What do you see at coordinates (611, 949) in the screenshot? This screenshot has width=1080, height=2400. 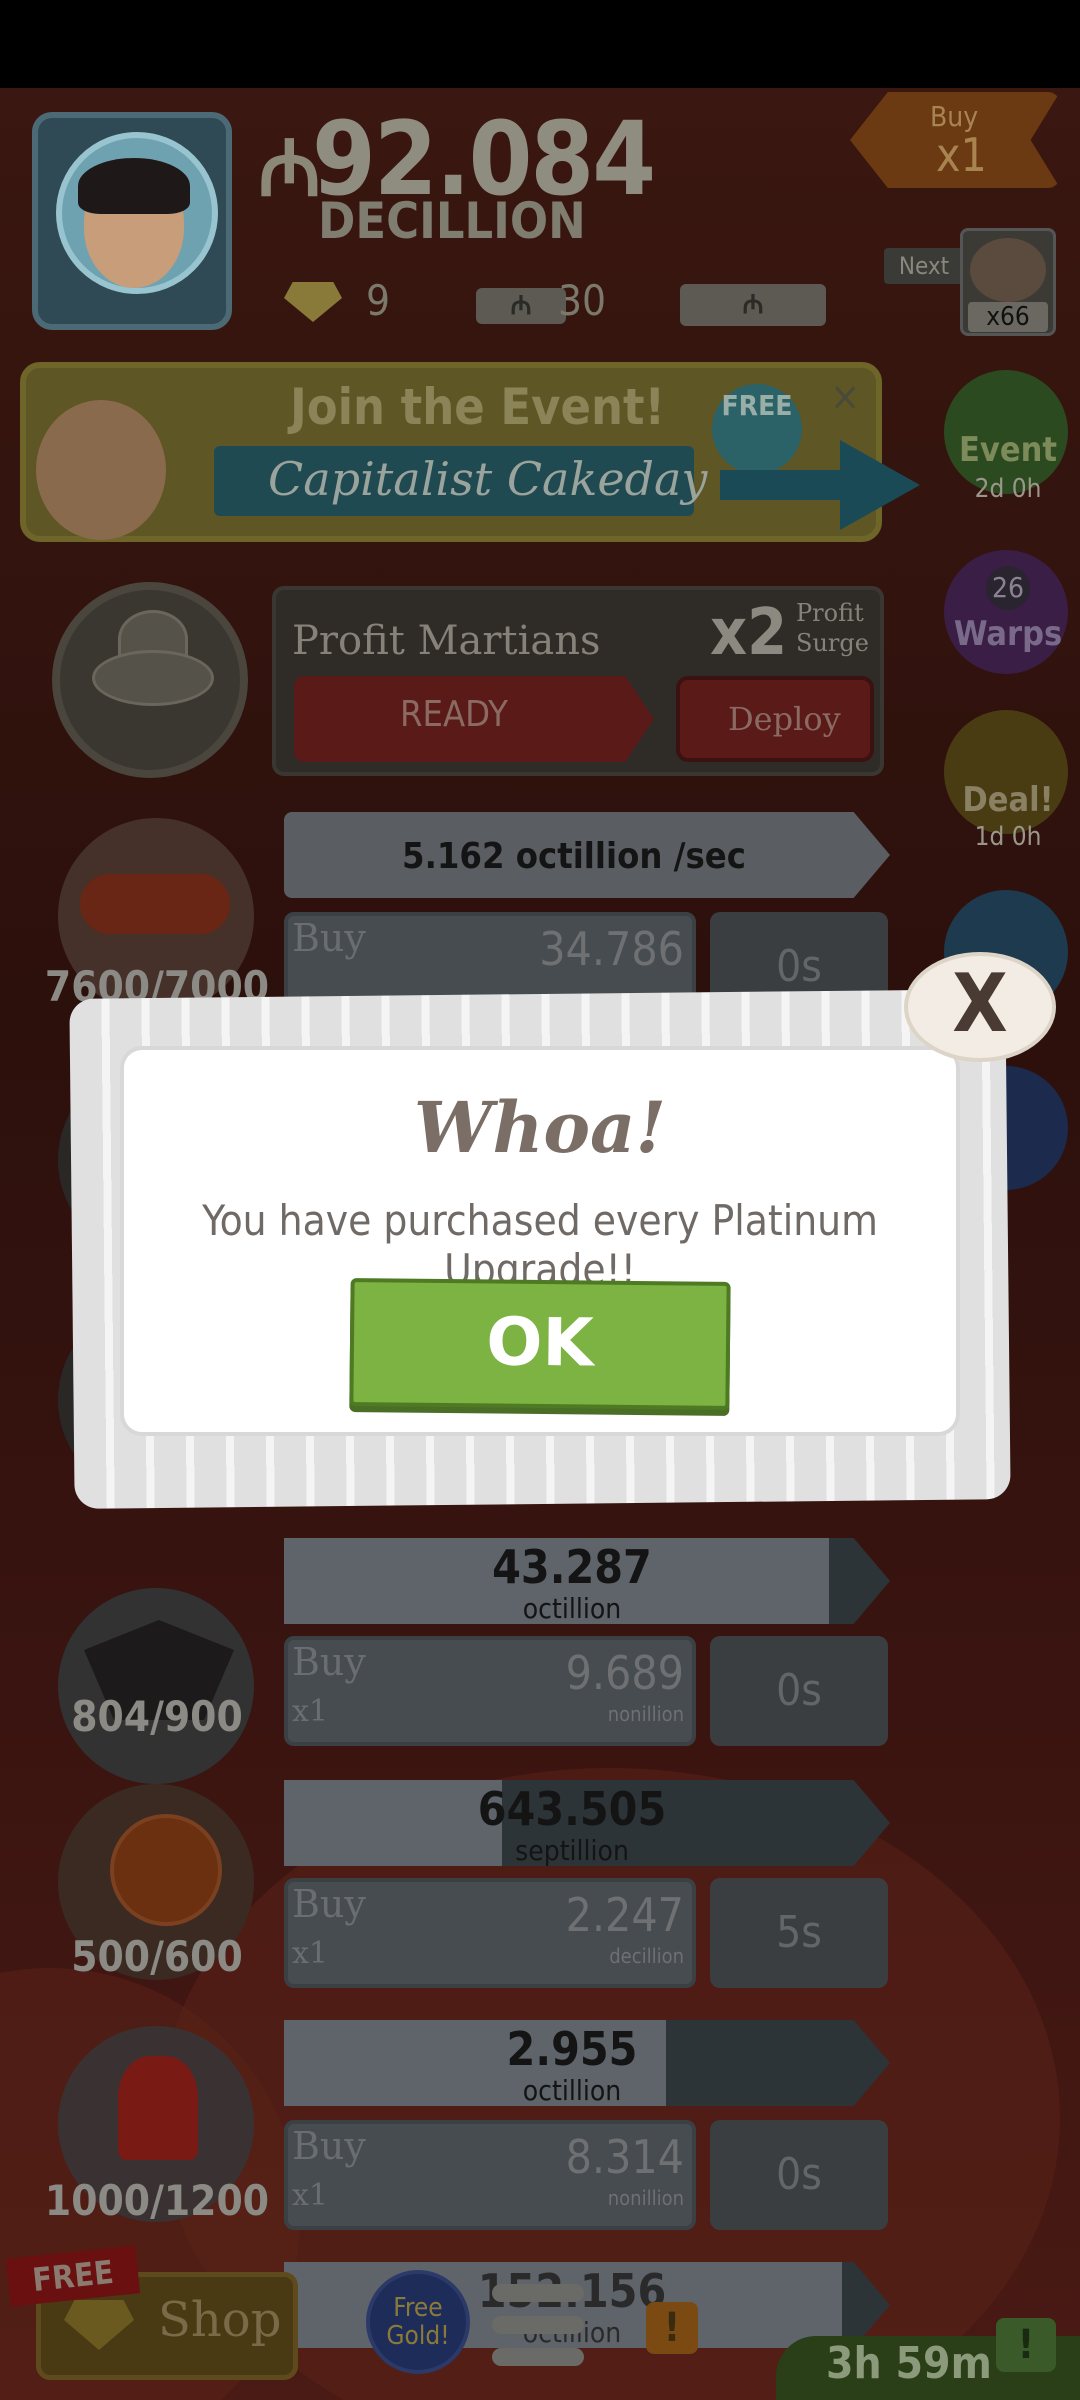 I see `buy-price: 34.786` at bounding box center [611, 949].